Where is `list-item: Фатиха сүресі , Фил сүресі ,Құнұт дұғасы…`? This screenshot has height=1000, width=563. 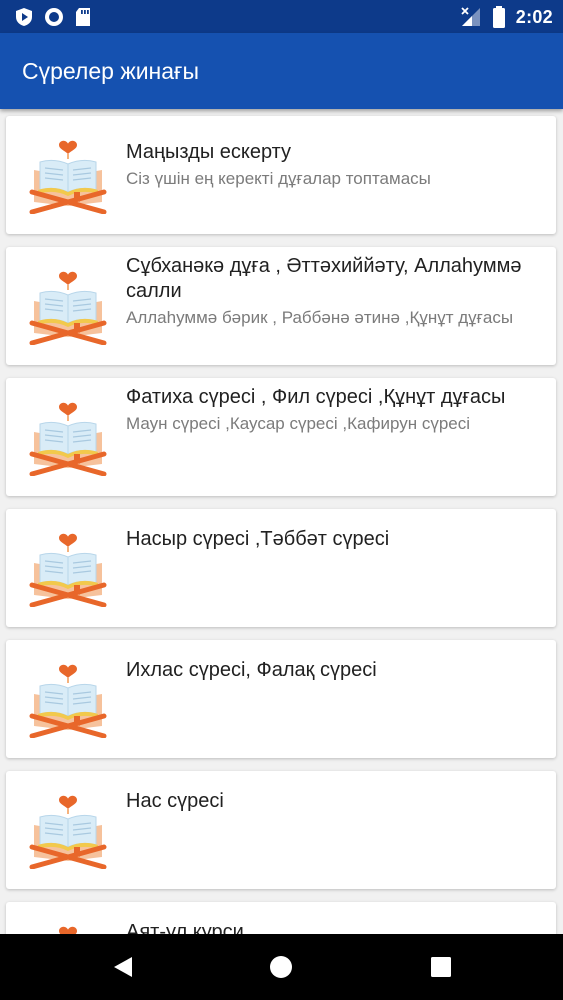
list-item: Фатиха сүресі , Фил сүресі ,Құнұт дұғасы… is located at coordinates (281, 437).